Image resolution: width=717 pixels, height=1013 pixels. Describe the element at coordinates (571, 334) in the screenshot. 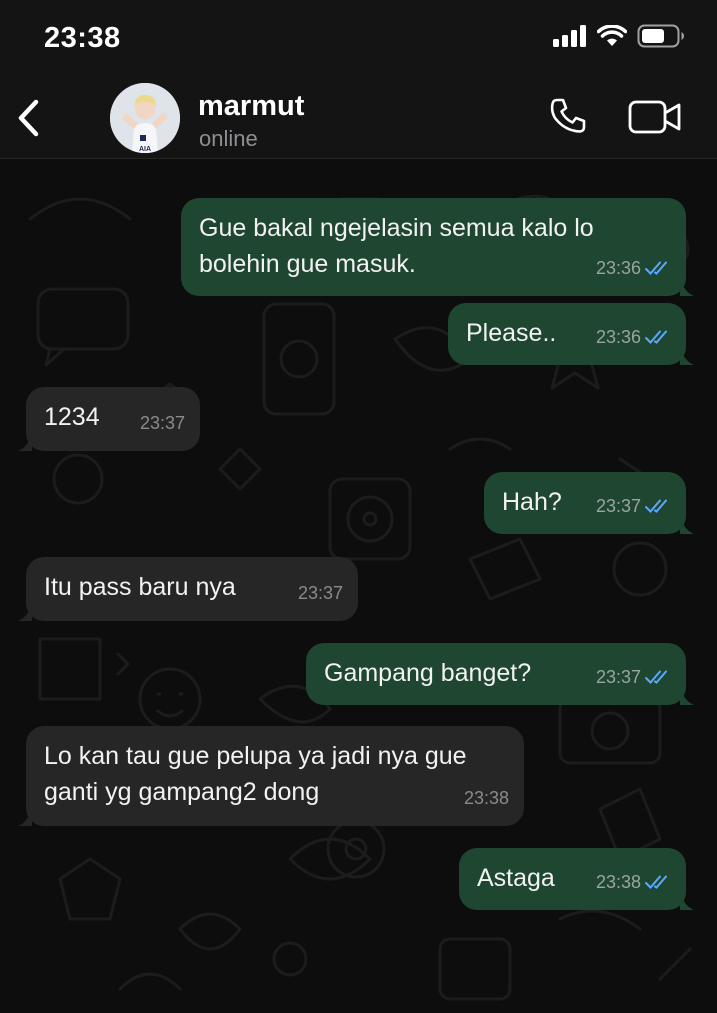

I see `message-bubble-outgoing: Please.. 23:36` at that location.